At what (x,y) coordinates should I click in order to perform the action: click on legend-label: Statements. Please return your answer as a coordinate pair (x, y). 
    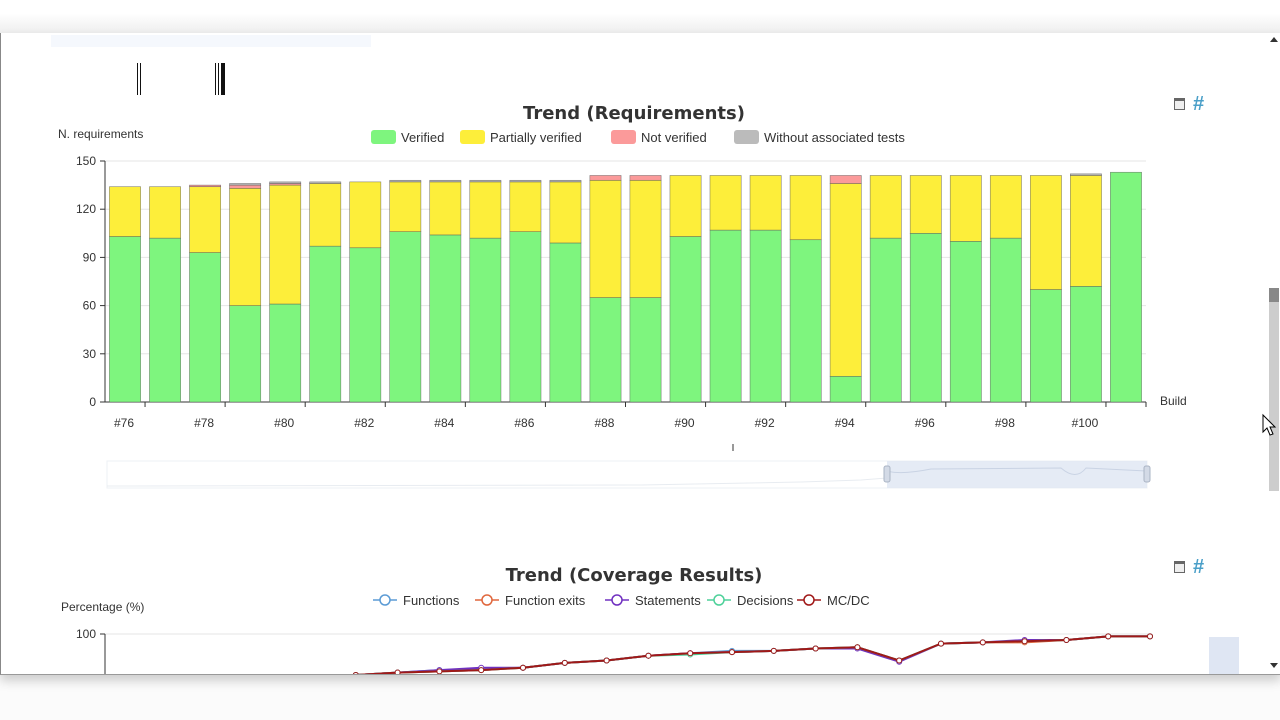
    Looking at the image, I should click on (668, 600).